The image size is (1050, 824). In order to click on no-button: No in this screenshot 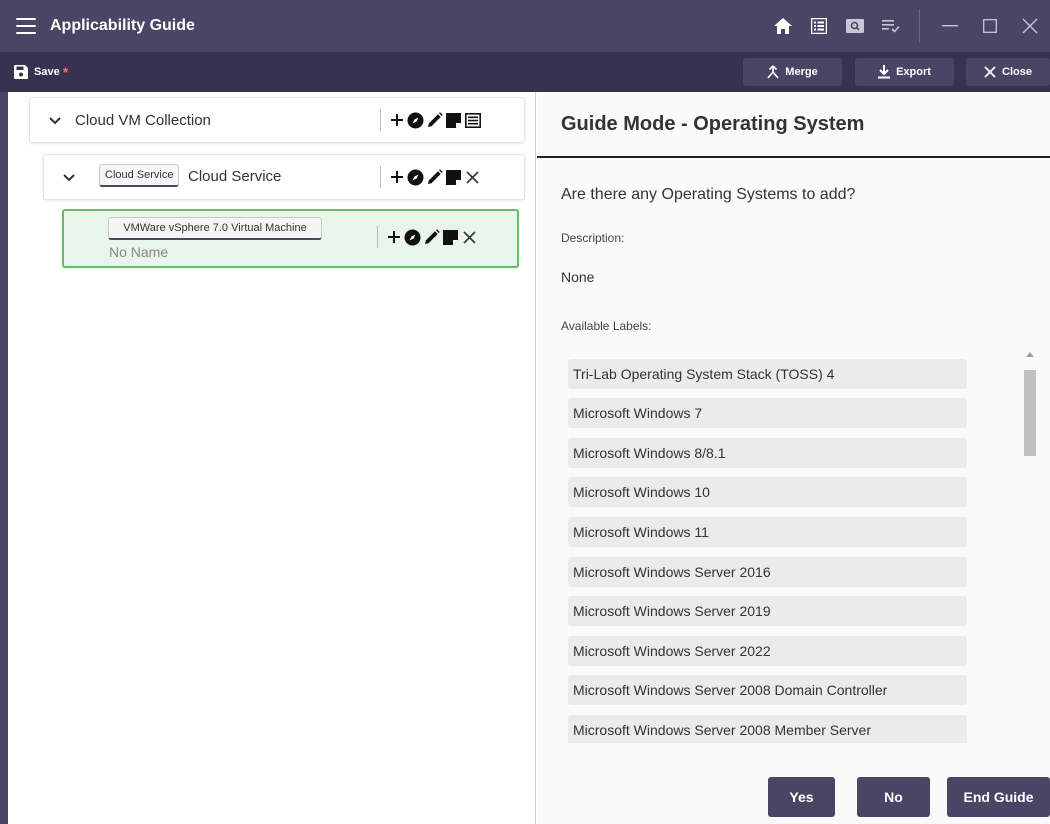, I will do `click(893, 797)`.